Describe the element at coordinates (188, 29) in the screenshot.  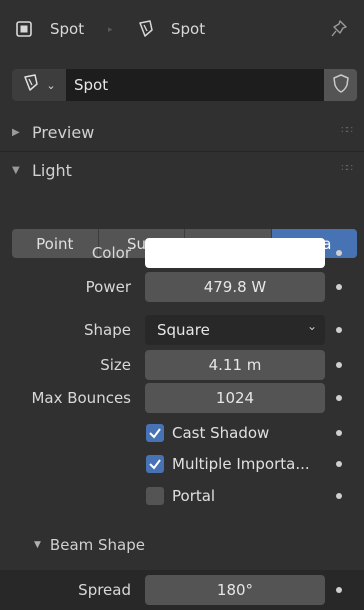
I see `light-data-name: Spot` at that location.